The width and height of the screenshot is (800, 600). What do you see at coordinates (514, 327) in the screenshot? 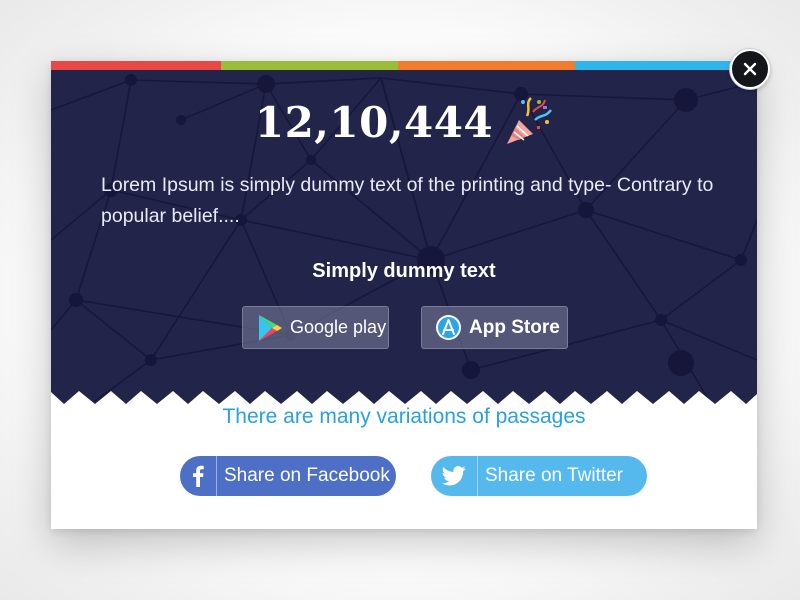
I see `app-store-label: App Store` at bounding box center [514, 327].